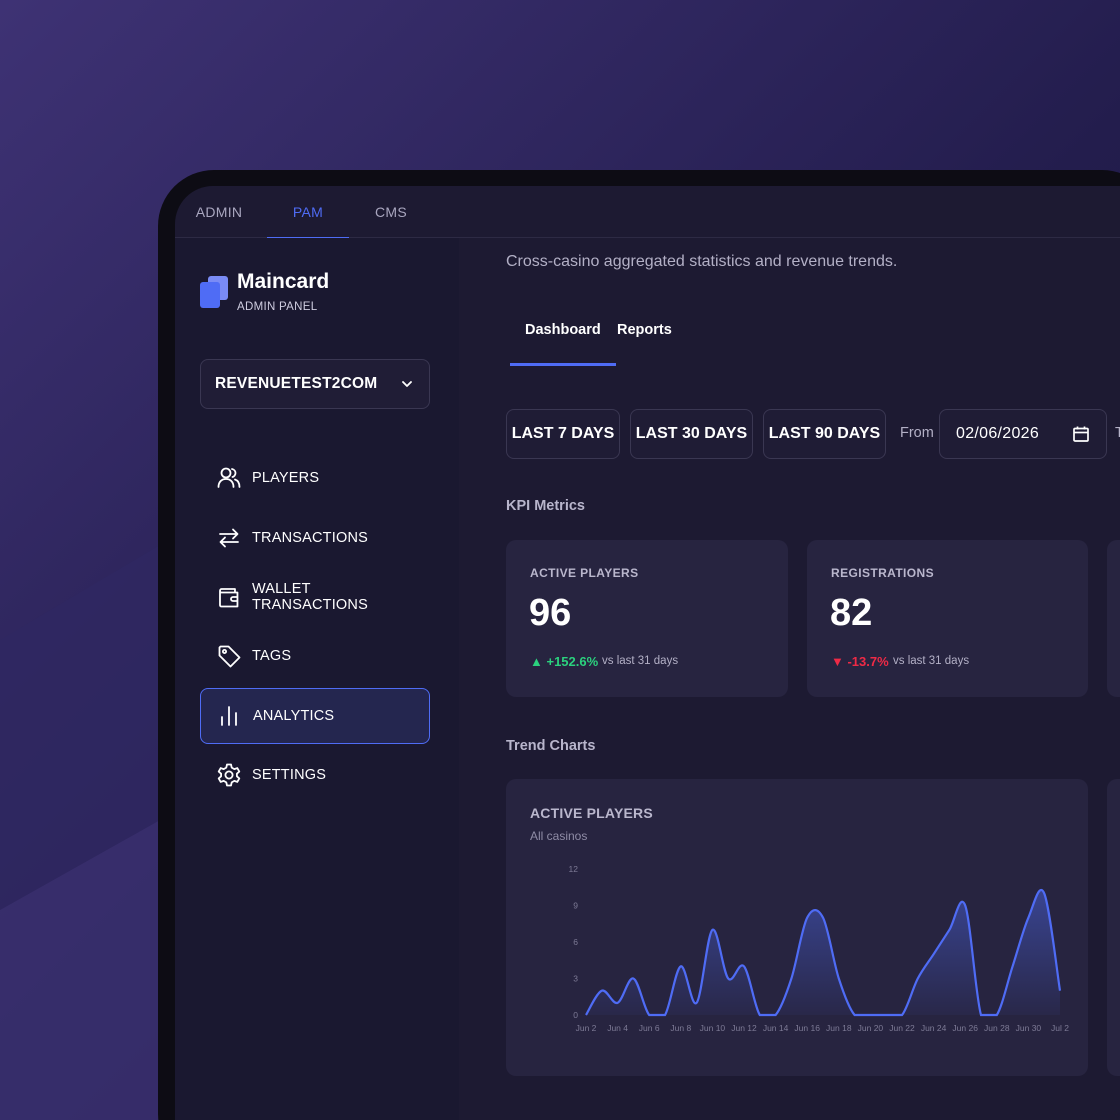 The height and width of the screenshot is (1120, 1120). I want to click on top-tab-pam: PAM, so click(308, 212).